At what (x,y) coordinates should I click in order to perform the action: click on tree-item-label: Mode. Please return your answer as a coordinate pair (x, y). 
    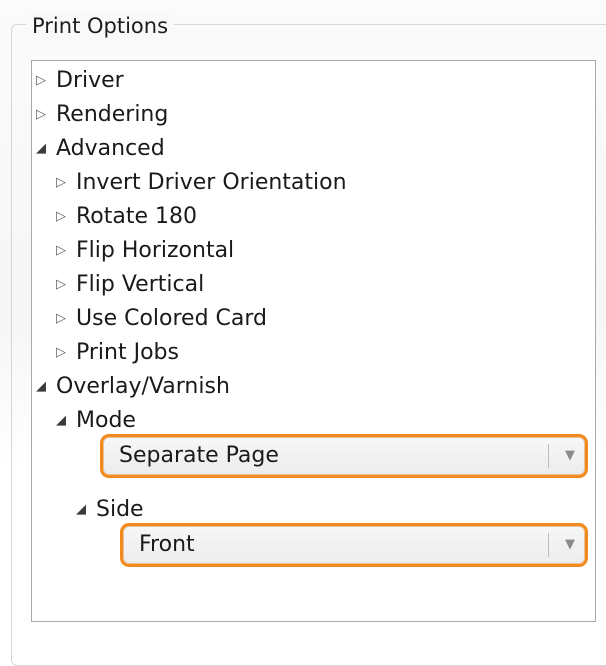
    Looking at the image, I should click on (106, 420).